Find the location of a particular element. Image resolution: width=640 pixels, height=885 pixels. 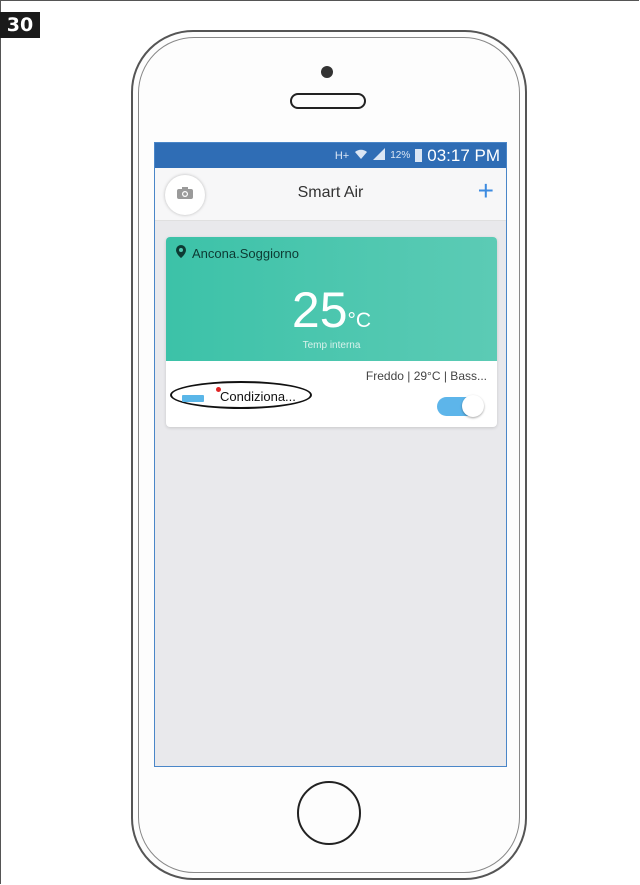

air-conditioner-icon is located at coordinates (193, 398).